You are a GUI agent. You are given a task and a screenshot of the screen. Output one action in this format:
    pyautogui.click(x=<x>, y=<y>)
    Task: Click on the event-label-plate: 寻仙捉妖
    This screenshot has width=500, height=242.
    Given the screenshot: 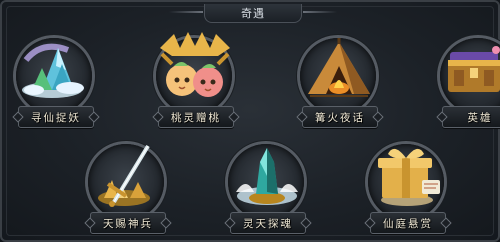 What is the action you would take?
    pyautogui.click(x=56, y=117)
    